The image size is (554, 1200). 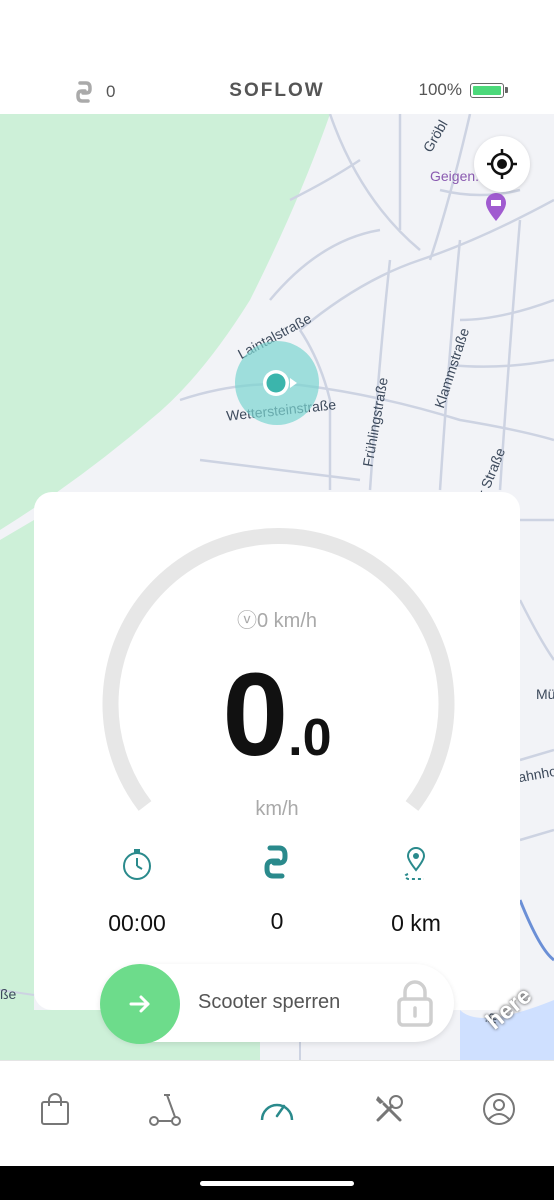 I want to click on max-speed: ⓥ0 km/h, so click(x=277, y=621).